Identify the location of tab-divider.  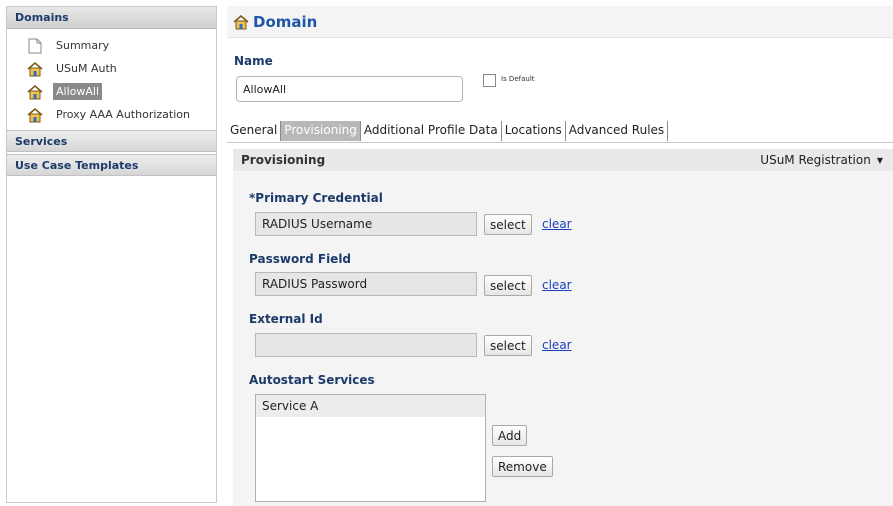
(560, 142).